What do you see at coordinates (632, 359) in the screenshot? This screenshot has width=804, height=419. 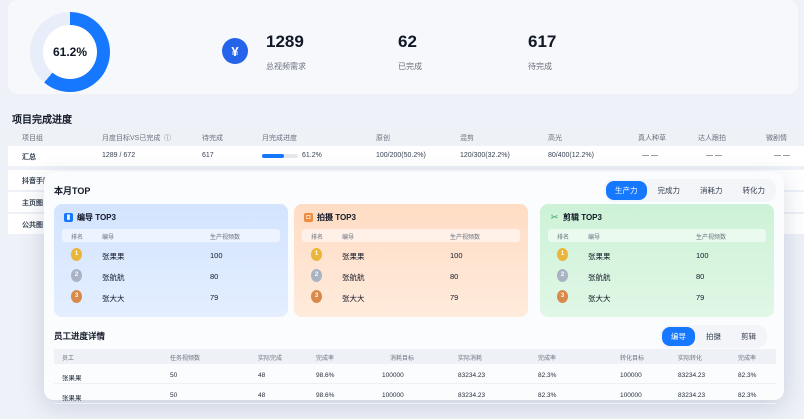 I see `col-convert-target: 转化目标` at bounding box center [632, 359].